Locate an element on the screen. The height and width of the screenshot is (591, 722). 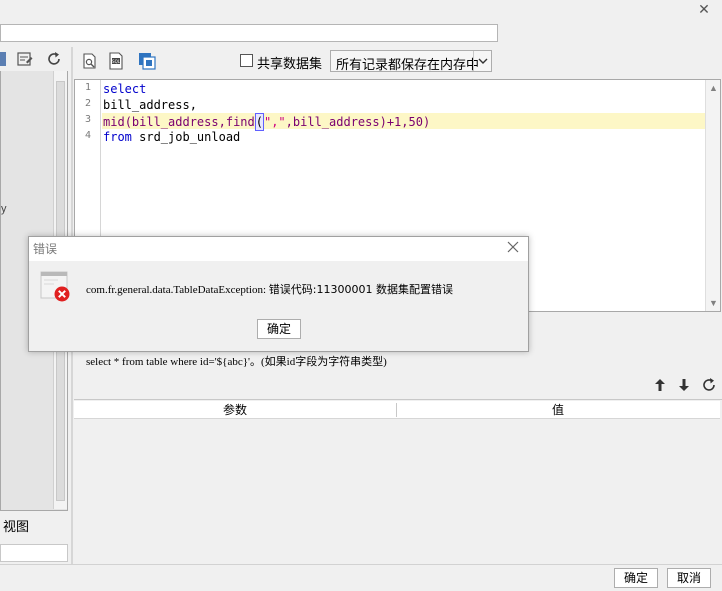
arrow-down-icon is located at coordinates (684, 385).